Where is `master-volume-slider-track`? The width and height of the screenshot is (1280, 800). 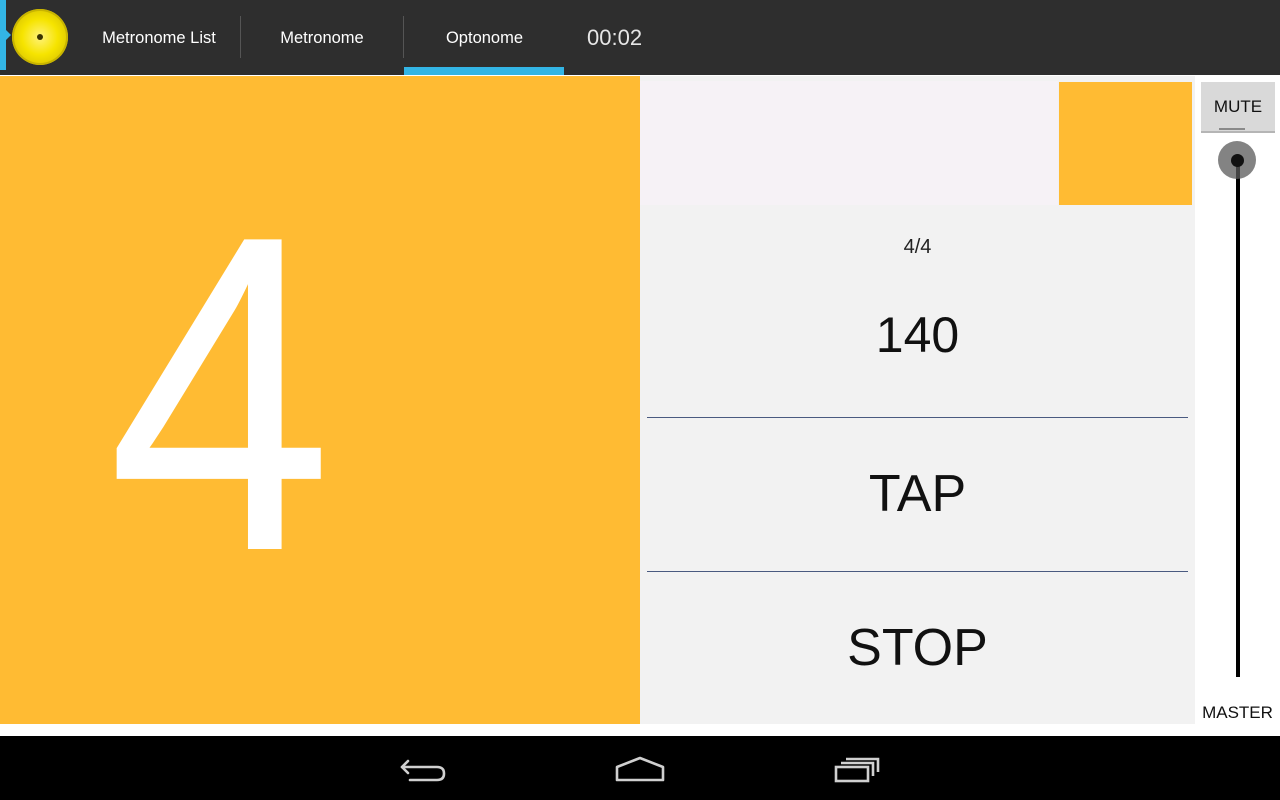
master-volume-slider-track is located at coordinates (1238, 417).